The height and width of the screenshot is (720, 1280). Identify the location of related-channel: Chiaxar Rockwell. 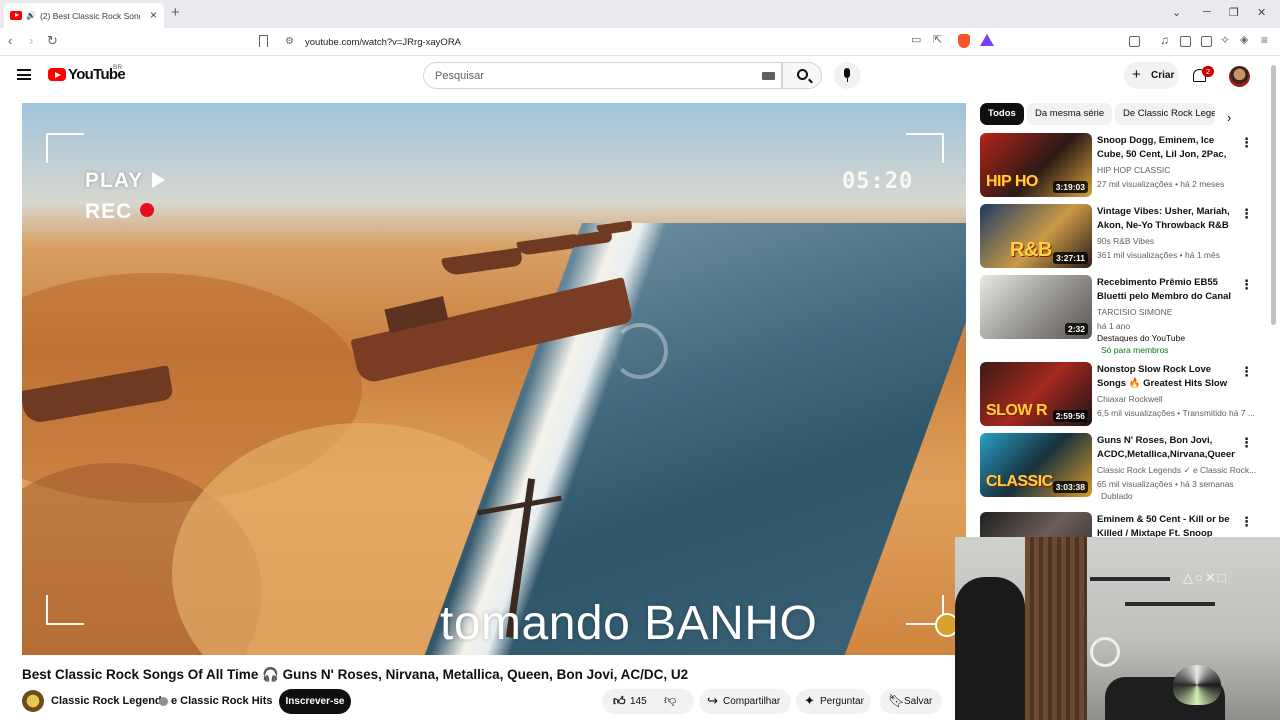
(1130, 399).